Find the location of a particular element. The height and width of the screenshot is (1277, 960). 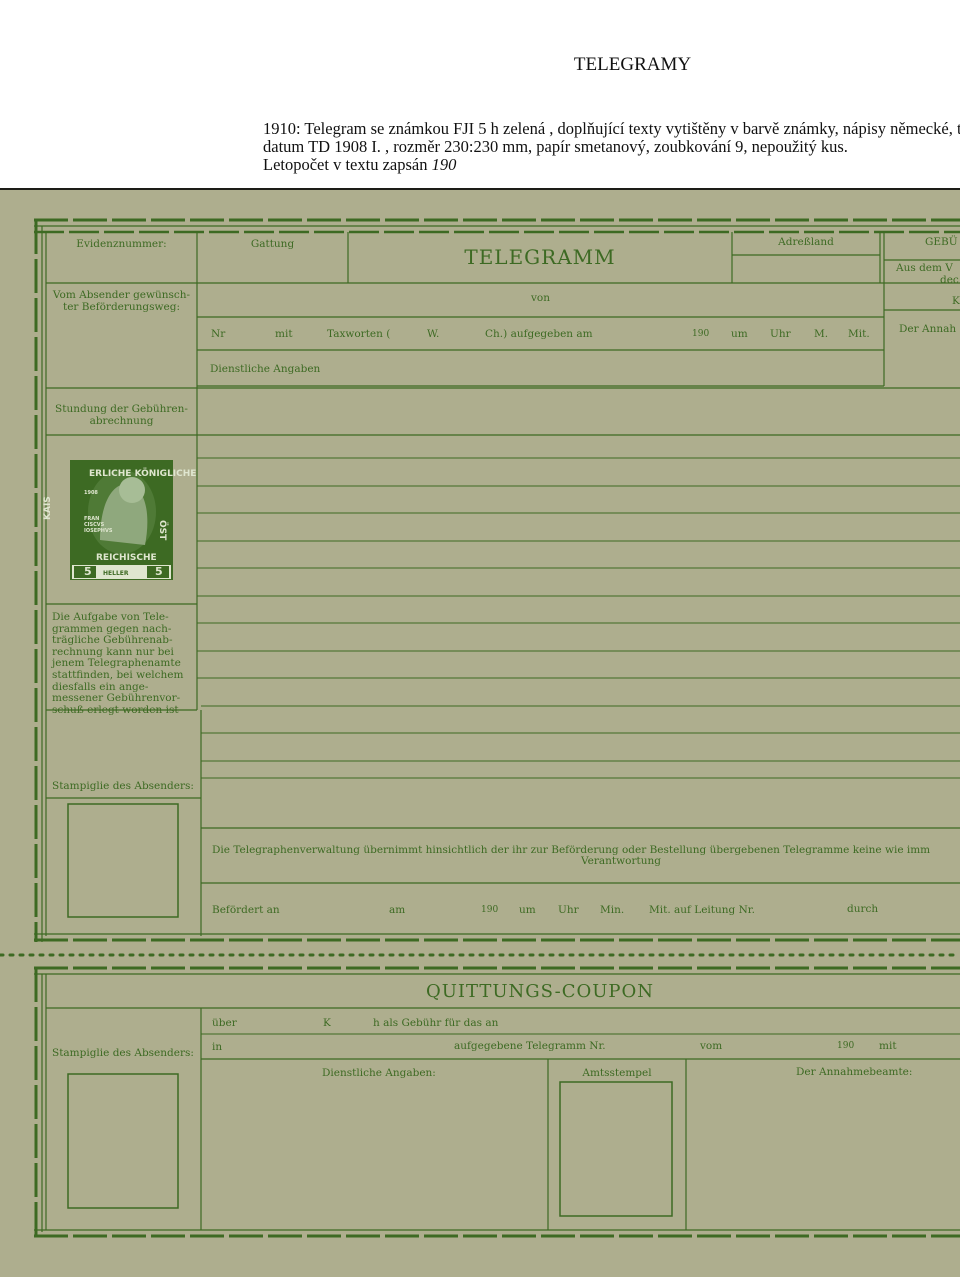

dienstliche-label: Dienstliche Angaben is located at coordinates (265, 369).